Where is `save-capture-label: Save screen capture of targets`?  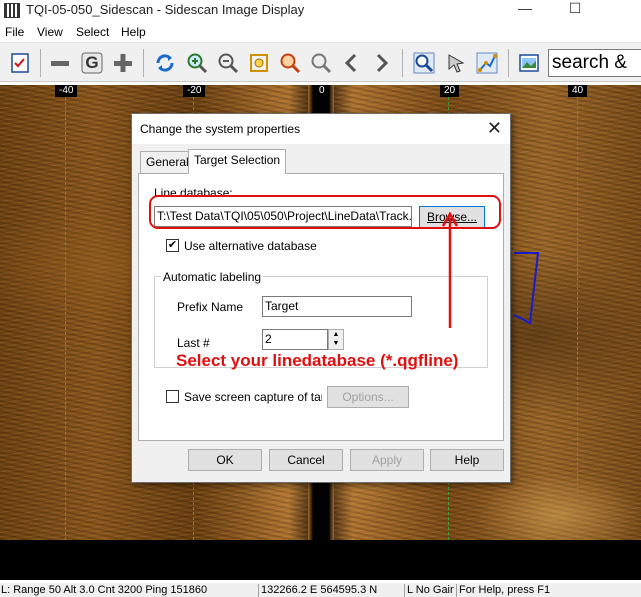 save-capture-label: Save screen capture of targets is located at coordinates (253, 397).